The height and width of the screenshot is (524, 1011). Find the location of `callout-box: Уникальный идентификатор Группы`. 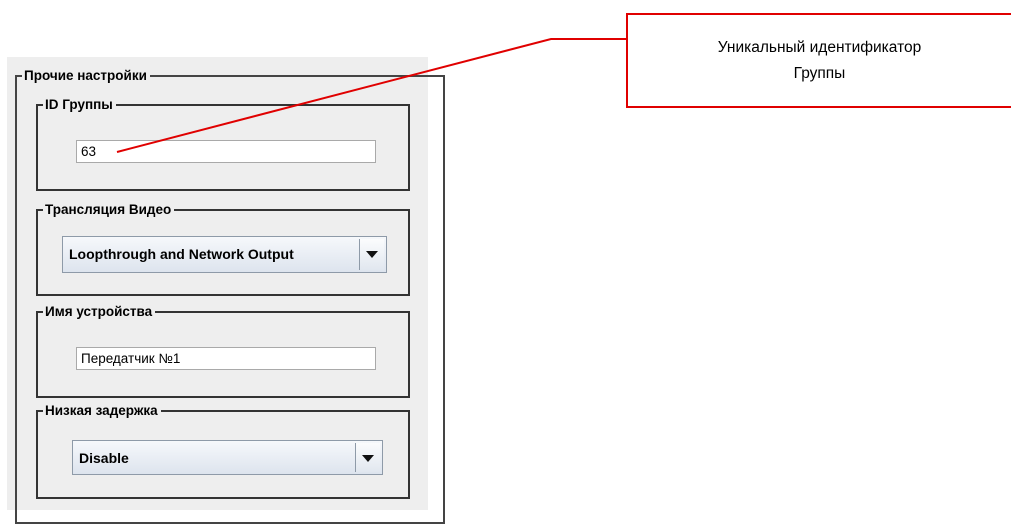

callout-box: Уникальный идентификатор Группы is located at coordinates (818, 60).